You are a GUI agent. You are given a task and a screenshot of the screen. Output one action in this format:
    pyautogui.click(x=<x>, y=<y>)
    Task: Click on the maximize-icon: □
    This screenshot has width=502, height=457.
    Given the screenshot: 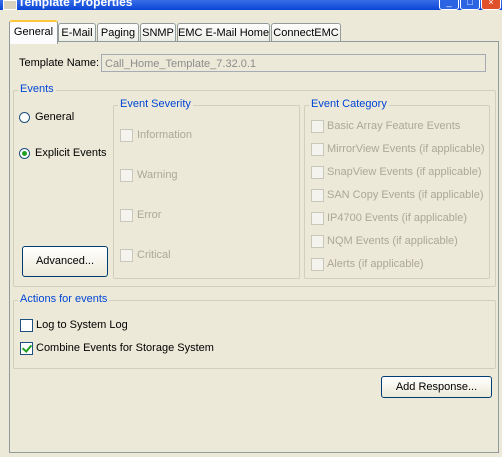 What is the action you would take?
    pyautogui.click(x=470, y=5)
    